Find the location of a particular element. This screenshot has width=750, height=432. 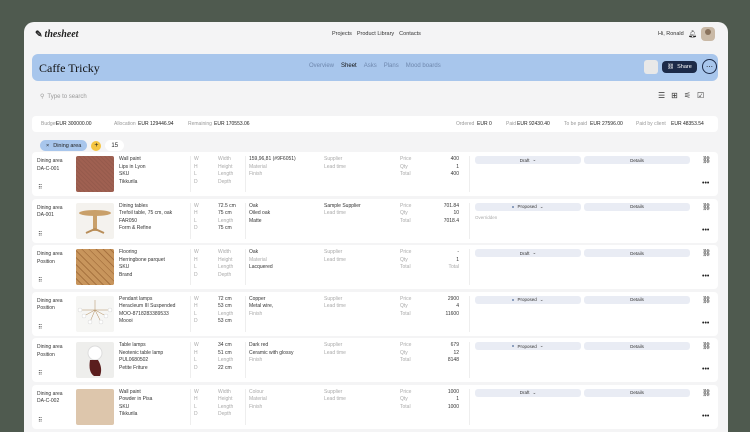

tab-sheet: Sheet is located at coordinates (349, 66).